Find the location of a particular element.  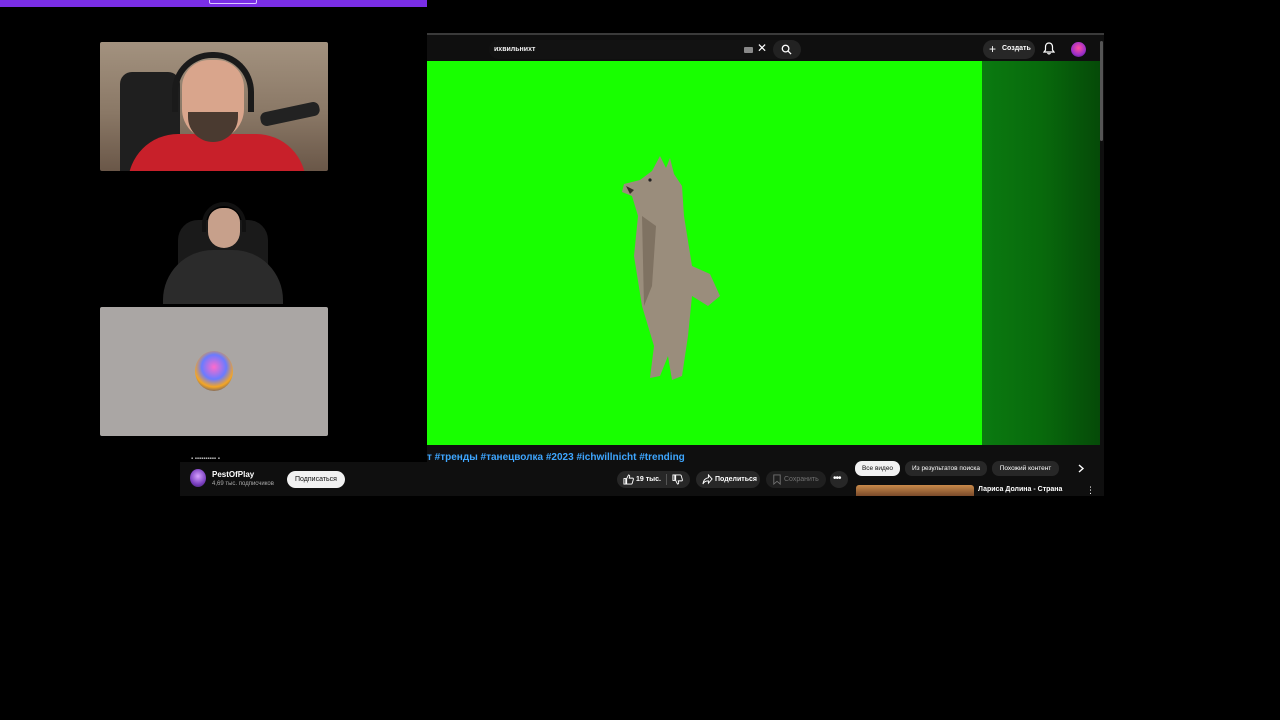

search-button is located at coordinates (787, 49).